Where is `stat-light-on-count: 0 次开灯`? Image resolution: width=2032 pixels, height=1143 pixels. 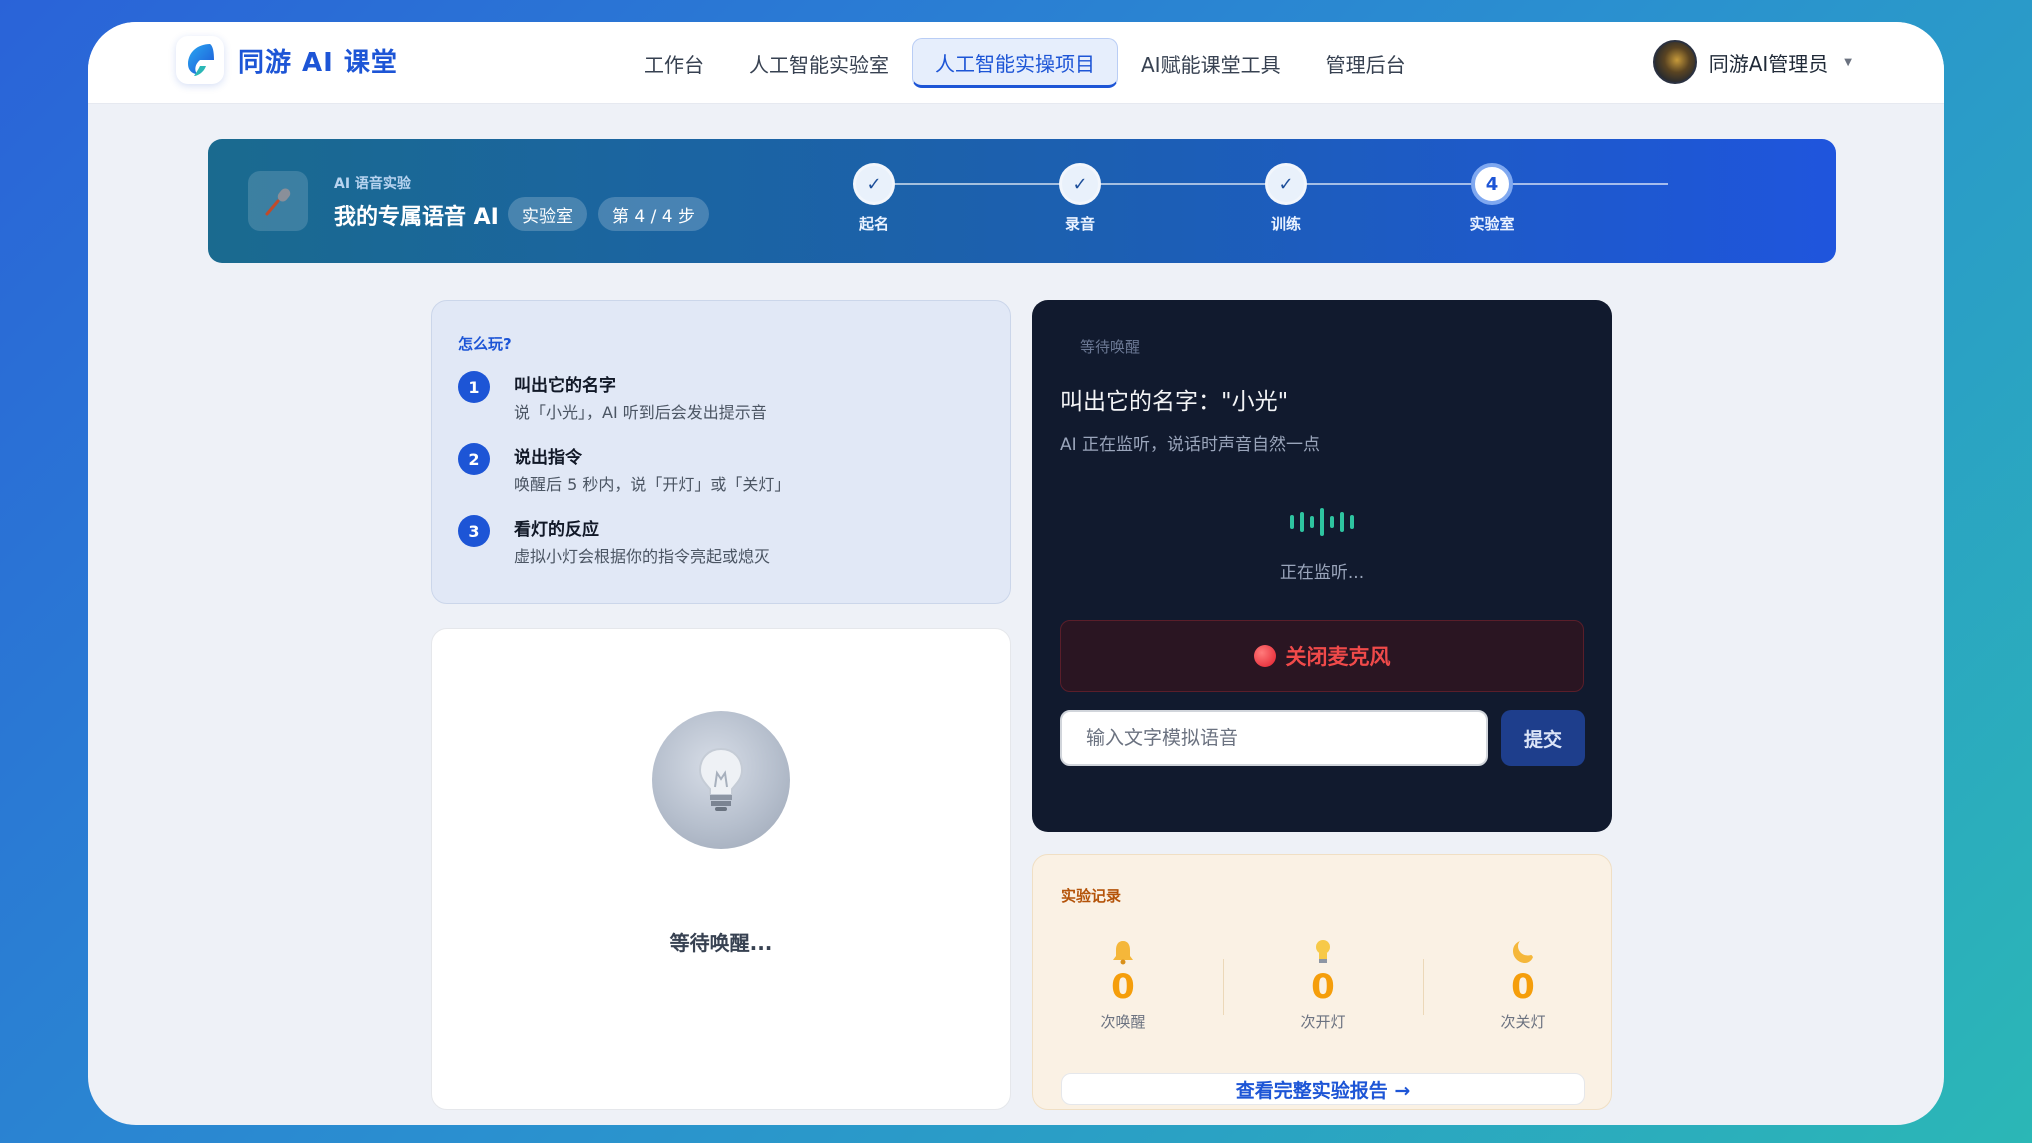
stat-light-on-count: 0 次开灯 is located at coordinates (1323, 985).